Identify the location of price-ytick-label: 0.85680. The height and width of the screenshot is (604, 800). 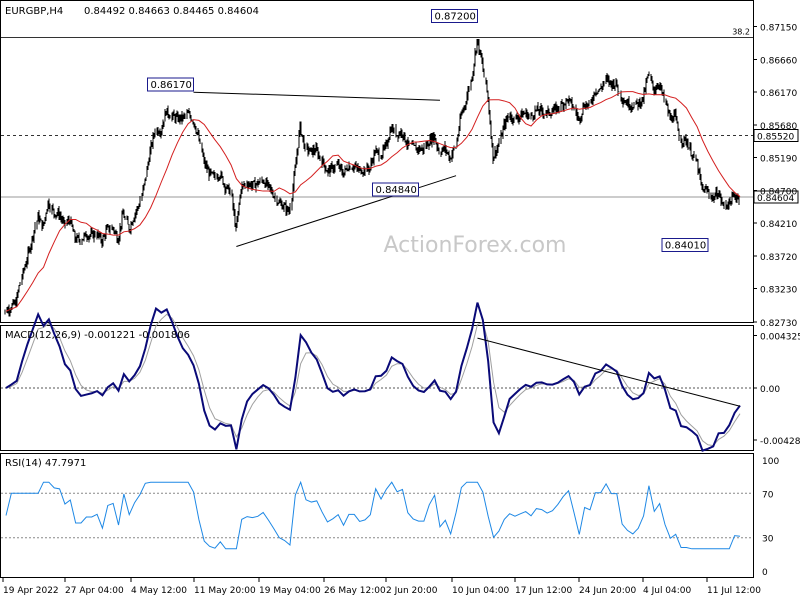
(778, 127).